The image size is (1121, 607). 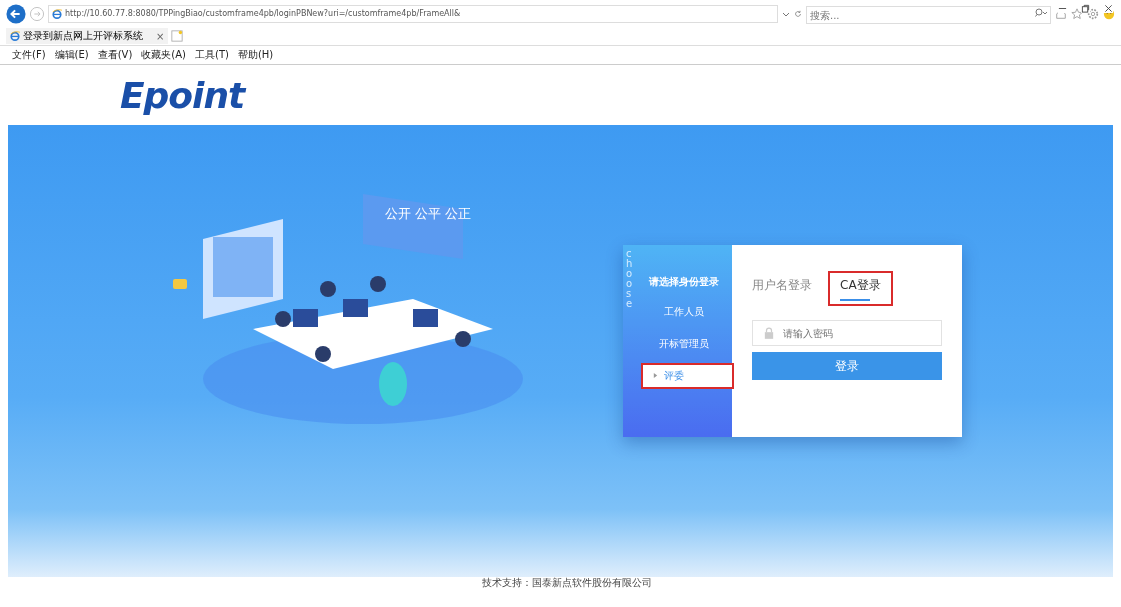 What do you see at coordinates (255, 55) in the screenshot?
I see `menu-item: 帮助(H)` at bounding box center [255, 55].